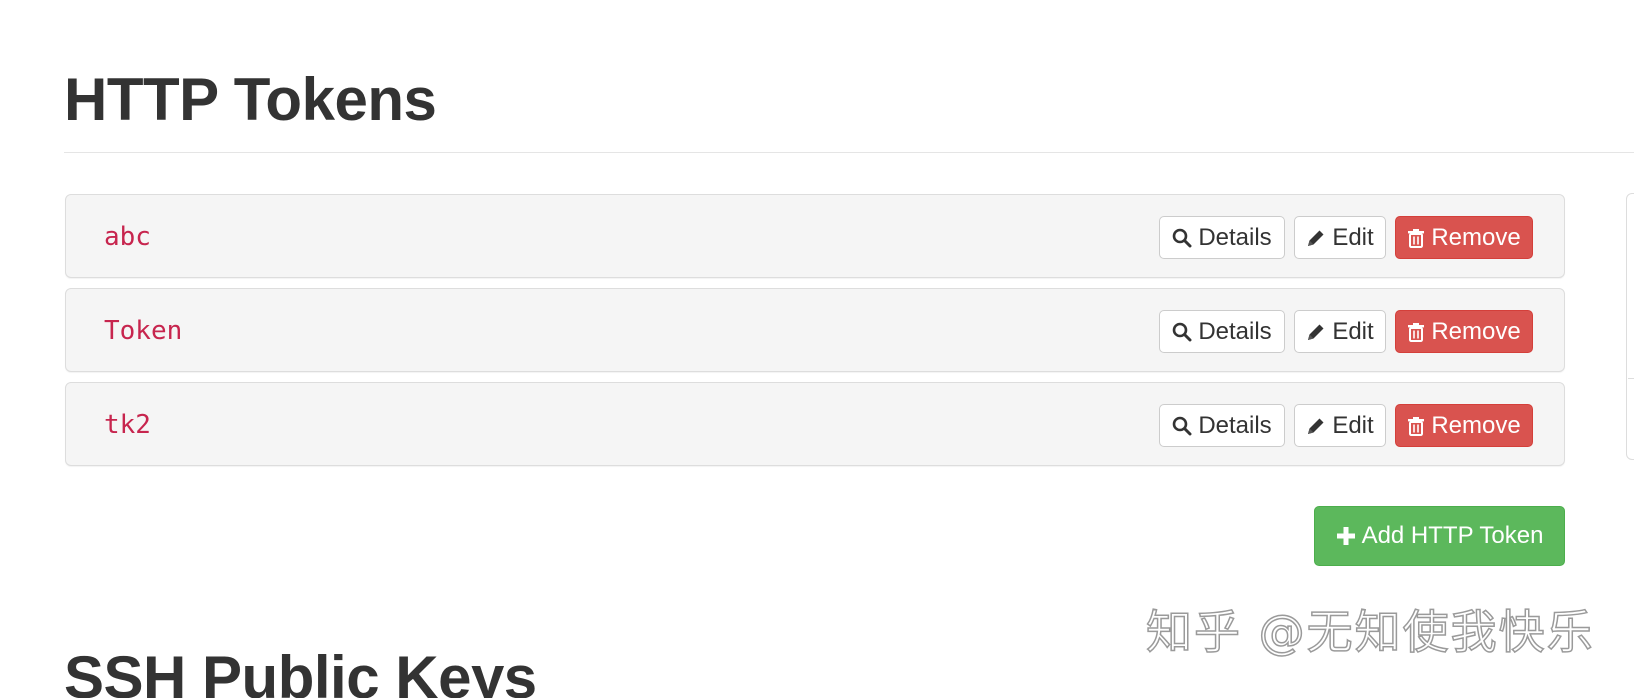 This screenshot has width=1634, height=698. Describe the element at coordinates (143, 331) in the screenshot. I see `token-name: Token` at that location.